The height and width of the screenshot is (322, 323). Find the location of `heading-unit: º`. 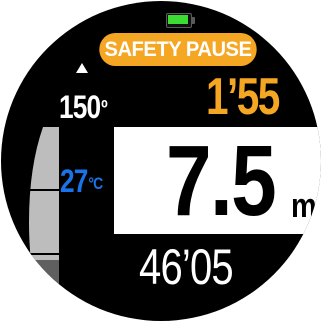

heading-unit: º is located at coordinates (104, 107).